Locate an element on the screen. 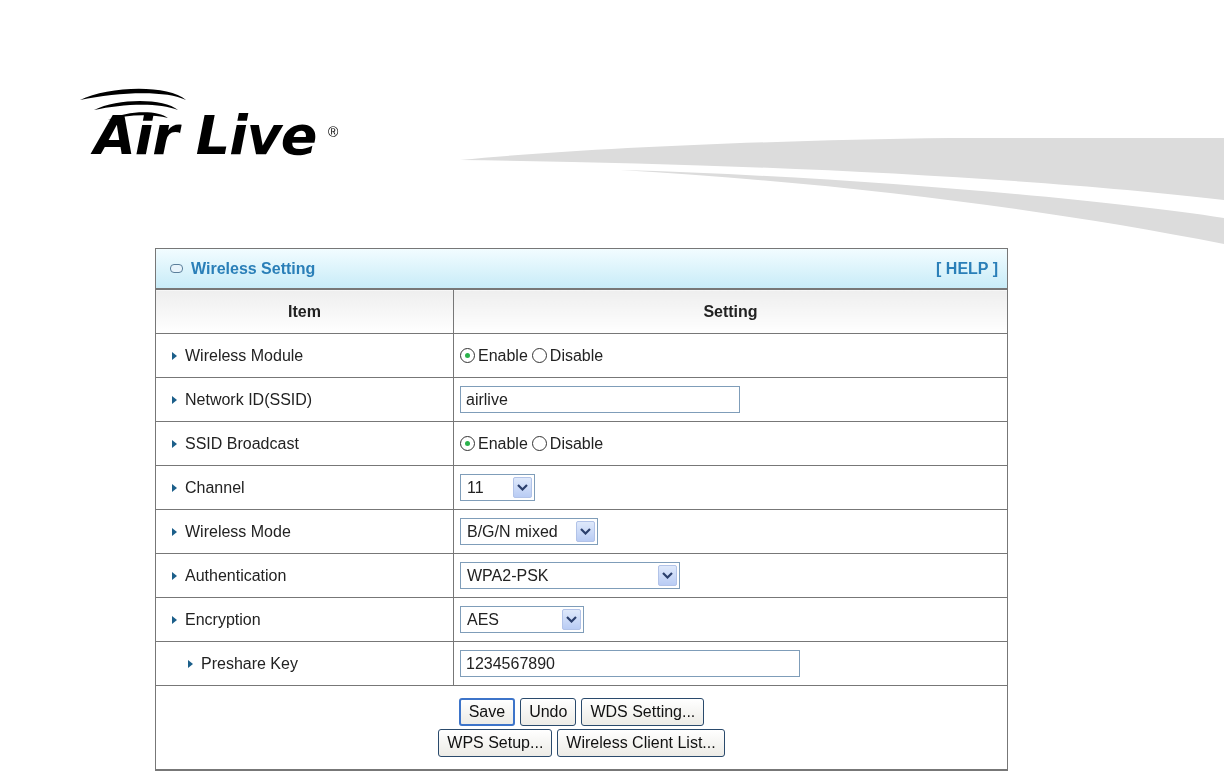 The image size is (1224, 776). help-link: [ HELP ] is located at coordinates (967, 268).